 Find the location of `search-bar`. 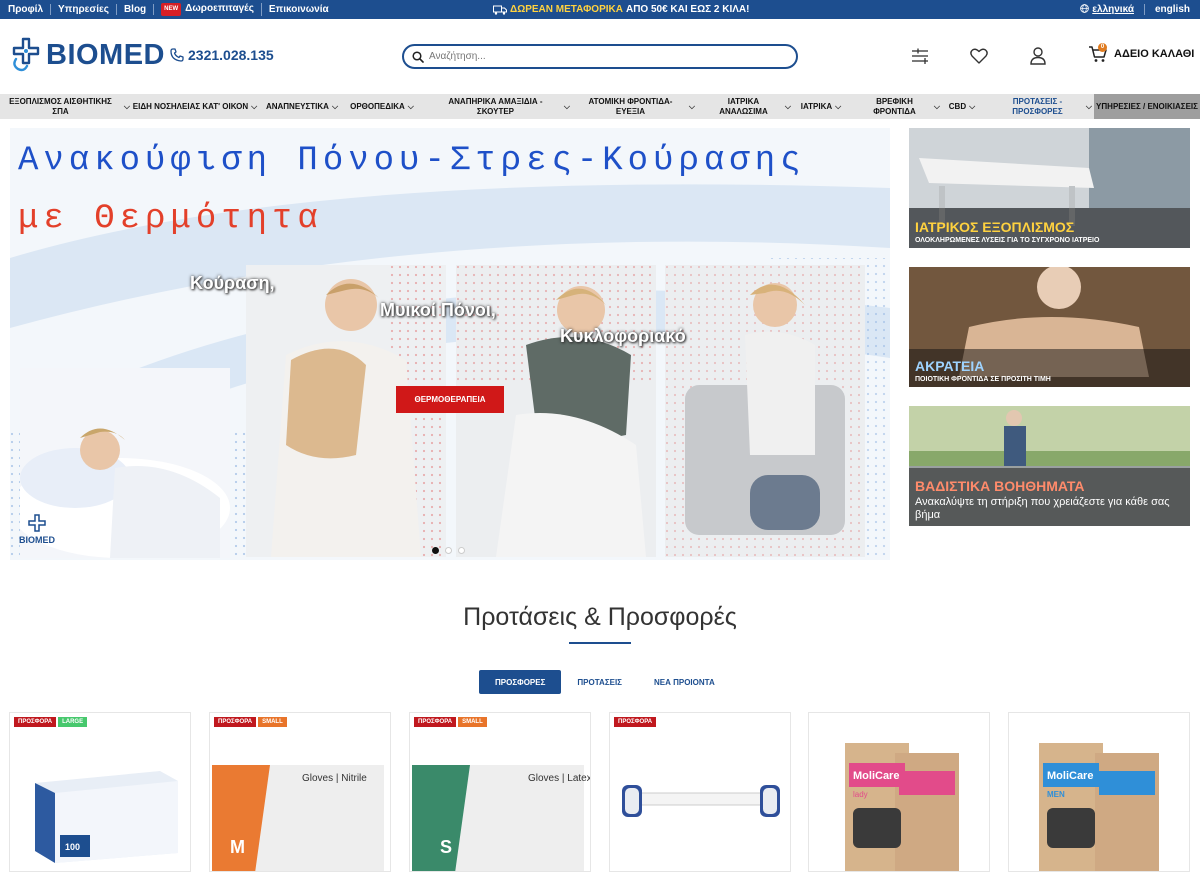

search-bar is located at coordinates (600, 56).